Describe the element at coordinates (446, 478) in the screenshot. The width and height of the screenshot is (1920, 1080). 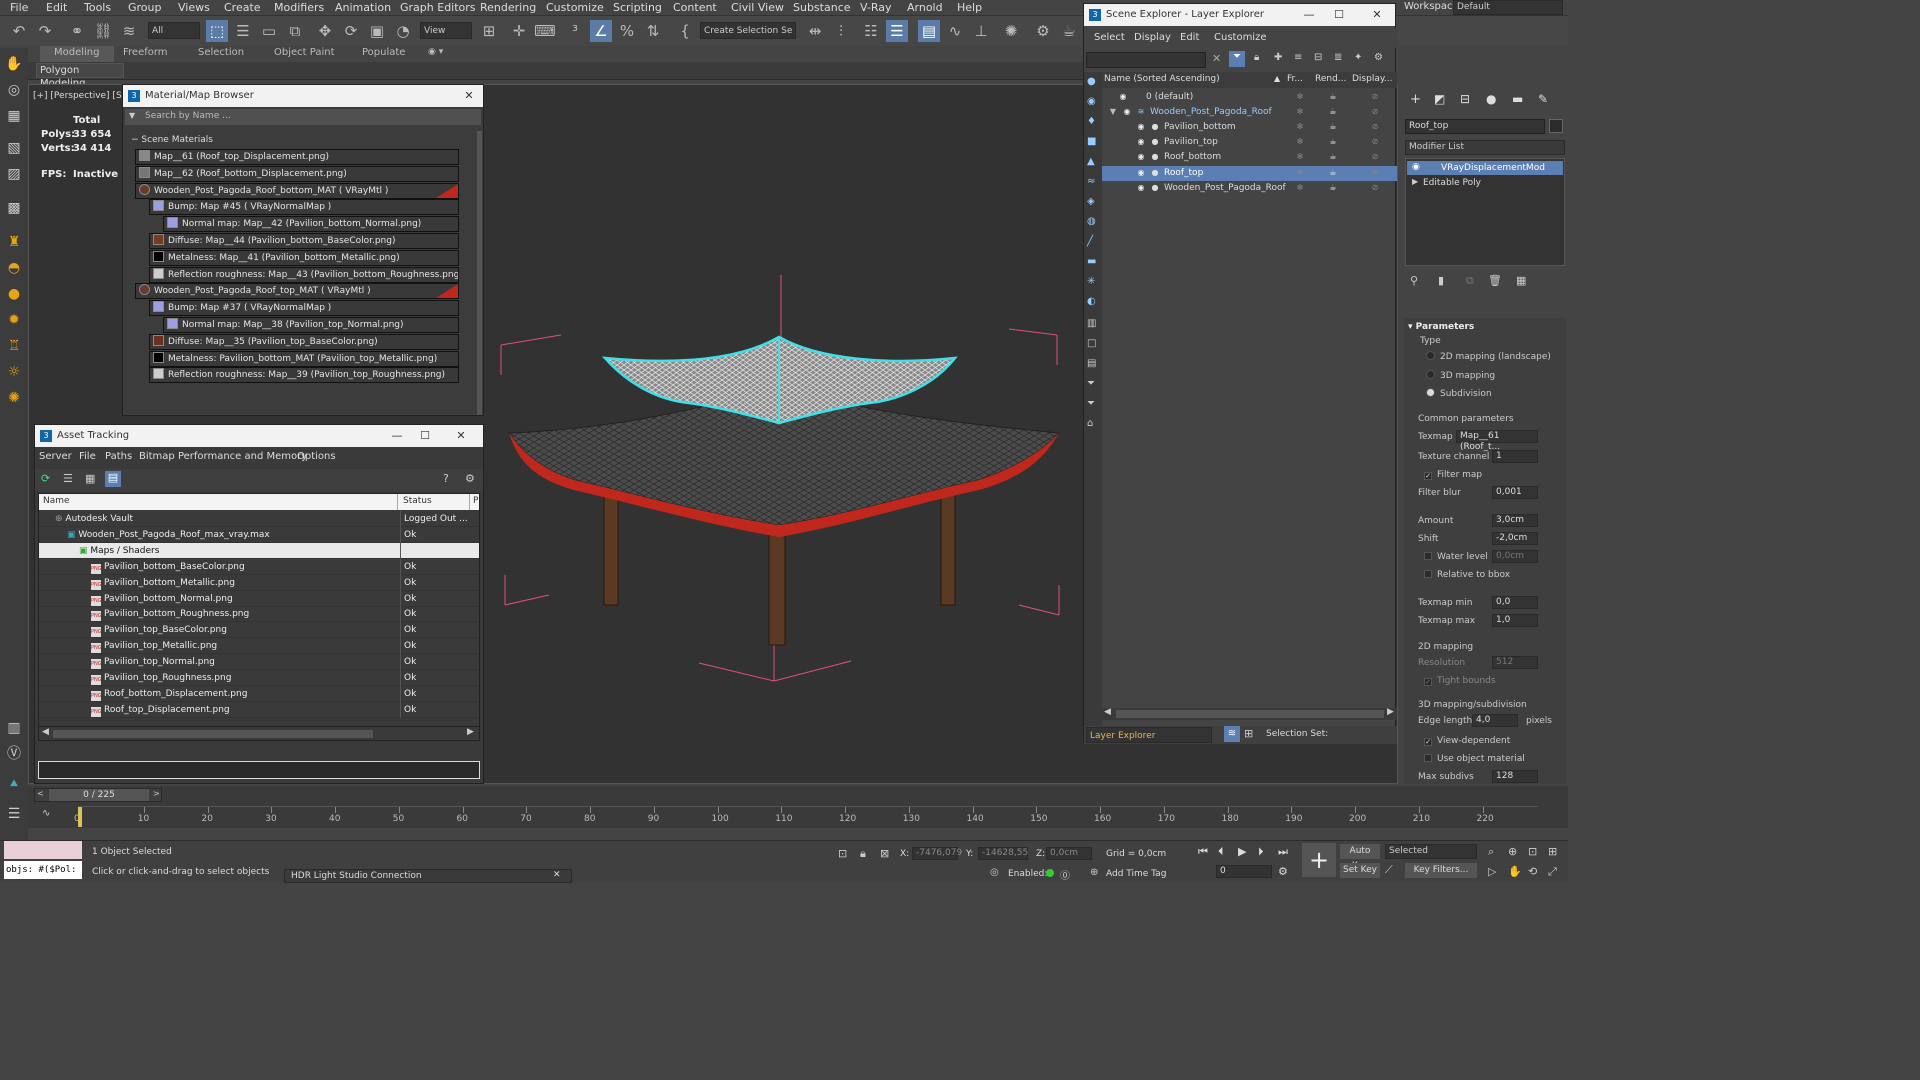
I see `help-icon: ?` at that location.